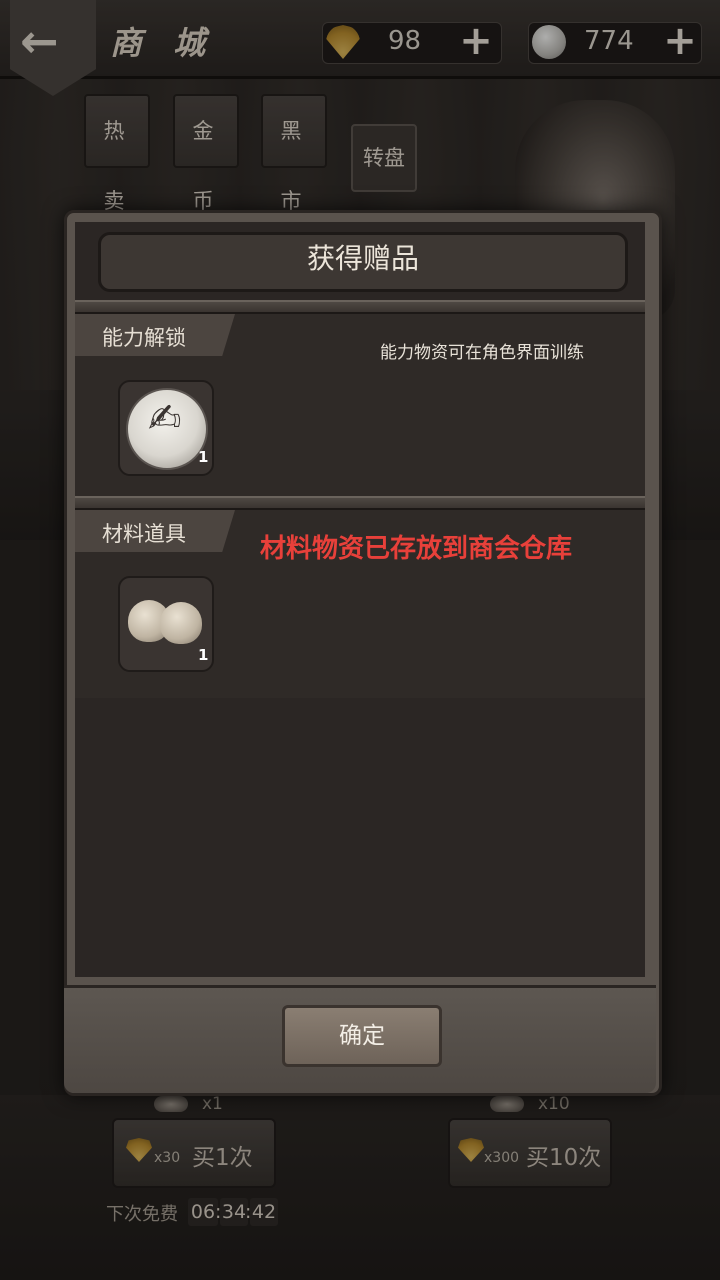 The height and width of the screenshot is (1280, 720). Describe the element at coordinates (362, 1036) in the screenshot. I see `confirm-button-label: 确定` at that location.